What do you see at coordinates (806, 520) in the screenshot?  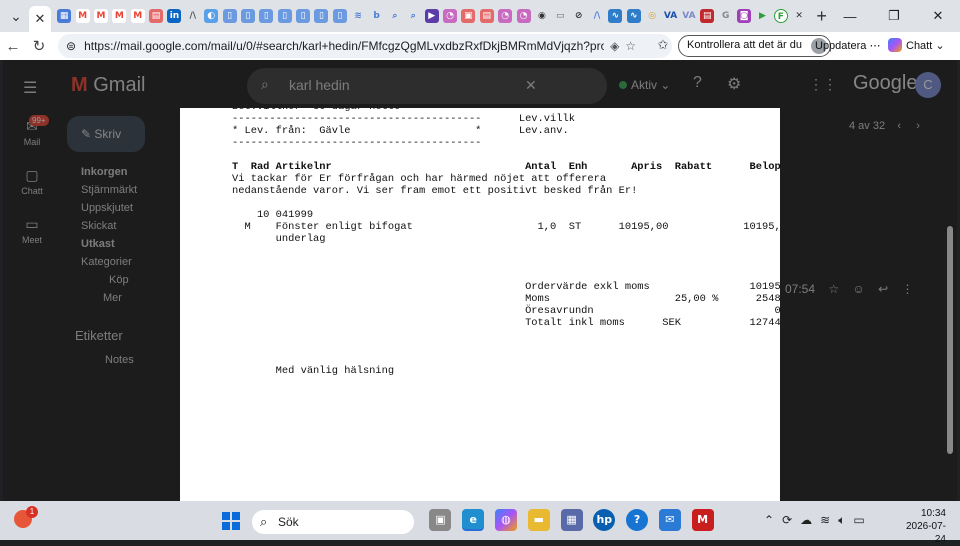 I see `cloud-icon: ☁` at bounding box center [806, 520].